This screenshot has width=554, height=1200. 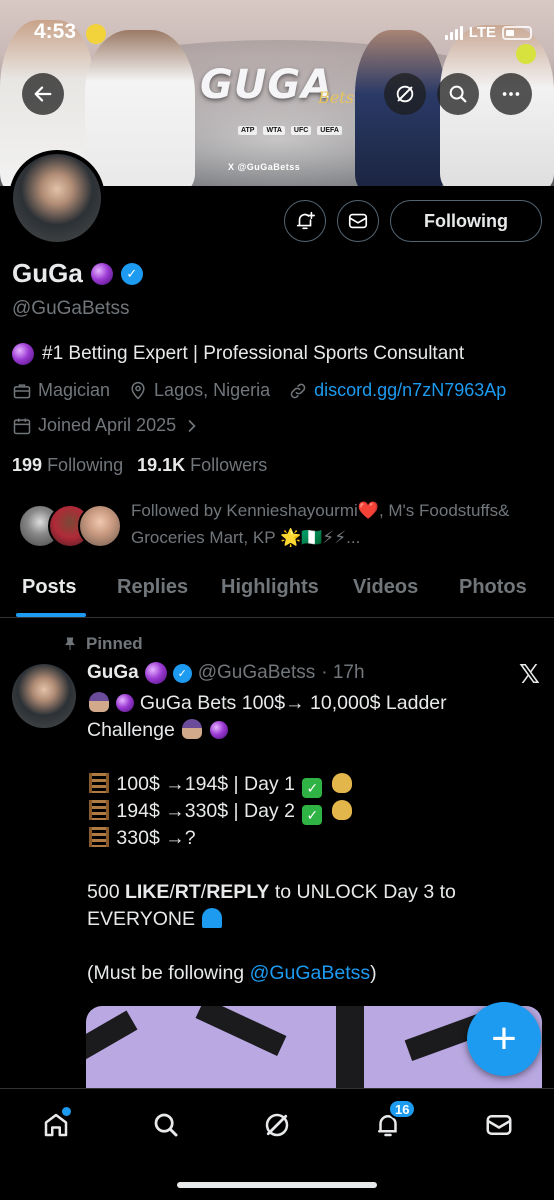 I want to click on grok-button, so click(x=405, y=94).